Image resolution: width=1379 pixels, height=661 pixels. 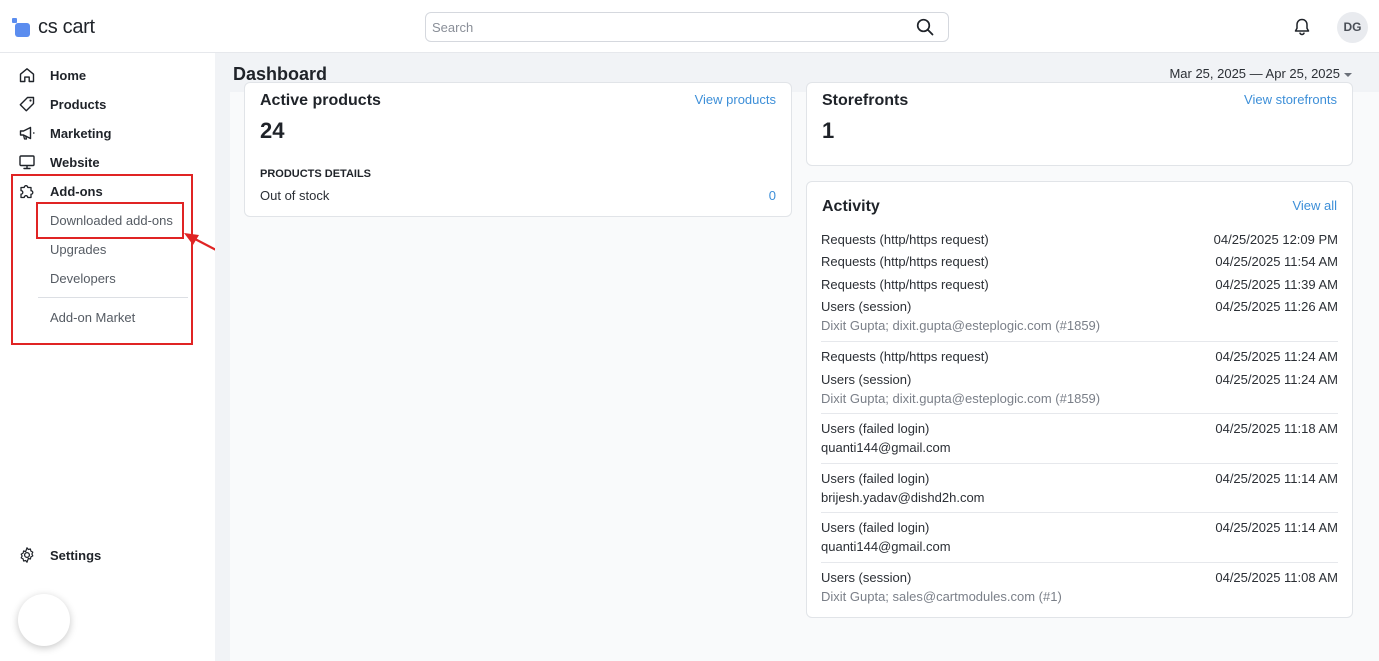 I want to click on view-products-link: View products, so click(x=735, y=99).